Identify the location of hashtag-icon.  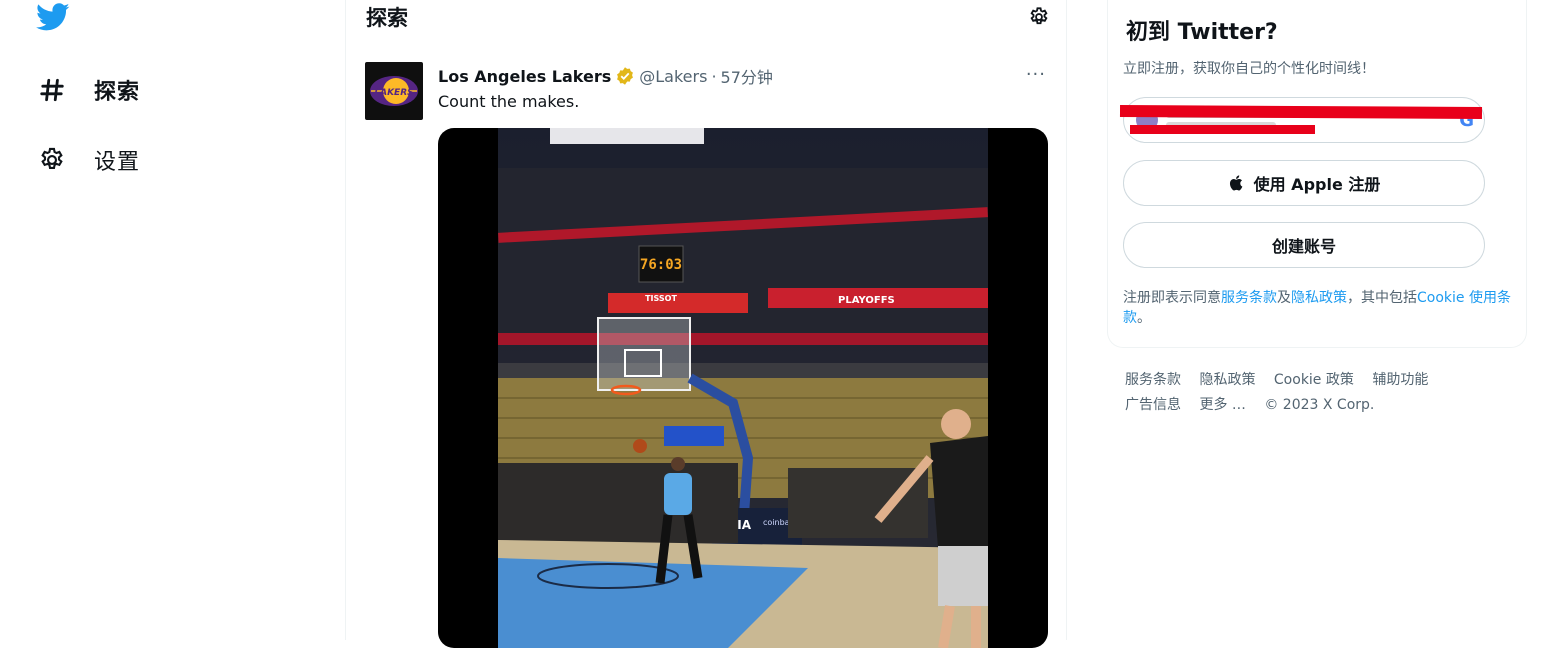
(52, 90).